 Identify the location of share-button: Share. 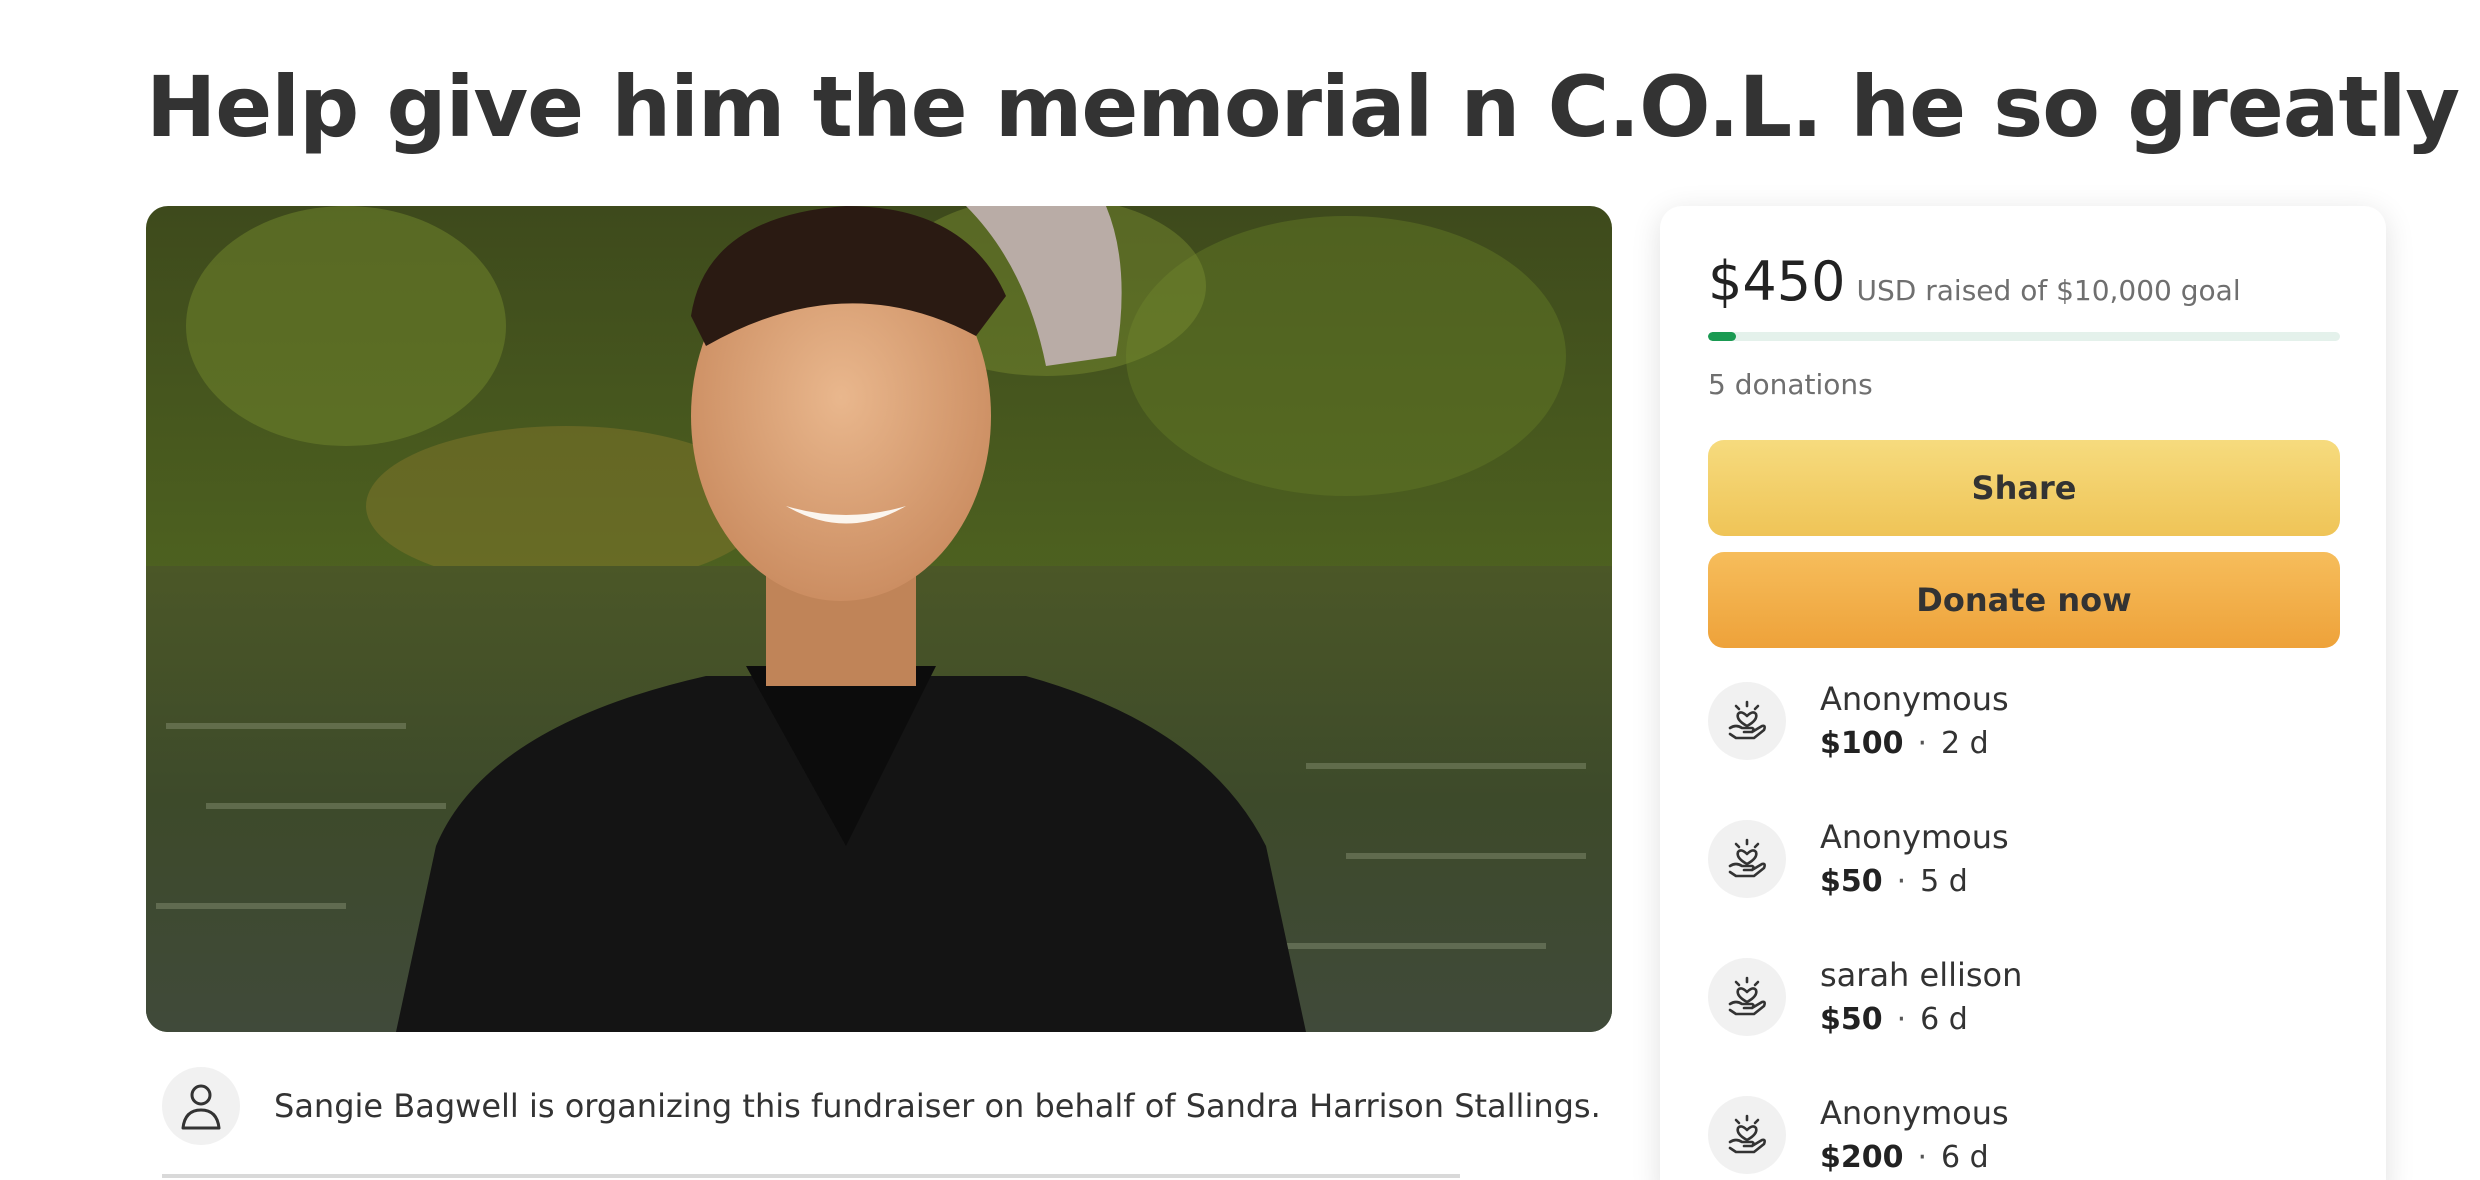
(2024, 488).